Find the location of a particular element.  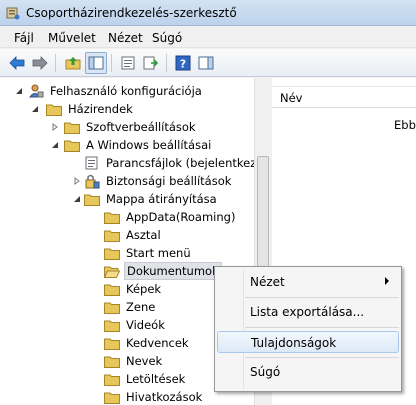

back-button is located at coordinates (17, 63).